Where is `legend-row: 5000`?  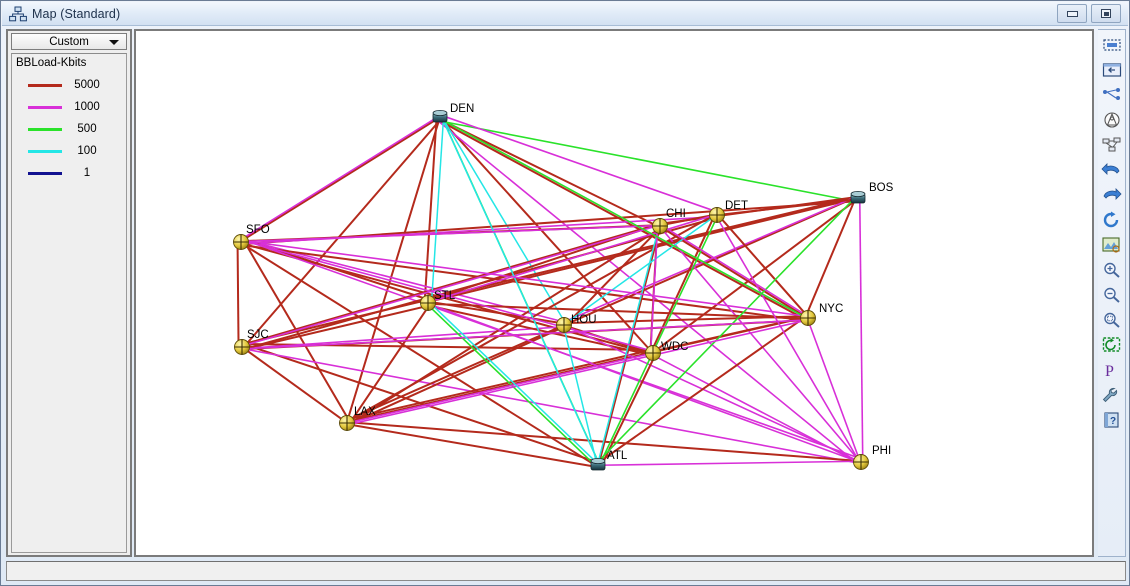 legend-row: 5000 is located at coordinates (71, 85).